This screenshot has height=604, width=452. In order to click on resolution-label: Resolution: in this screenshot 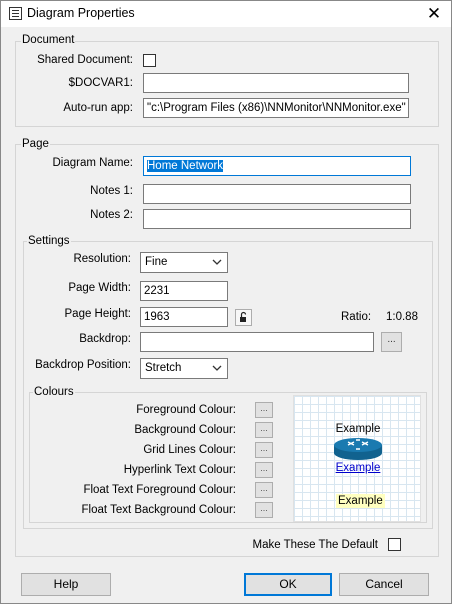, I will do `click(102, 259)`.